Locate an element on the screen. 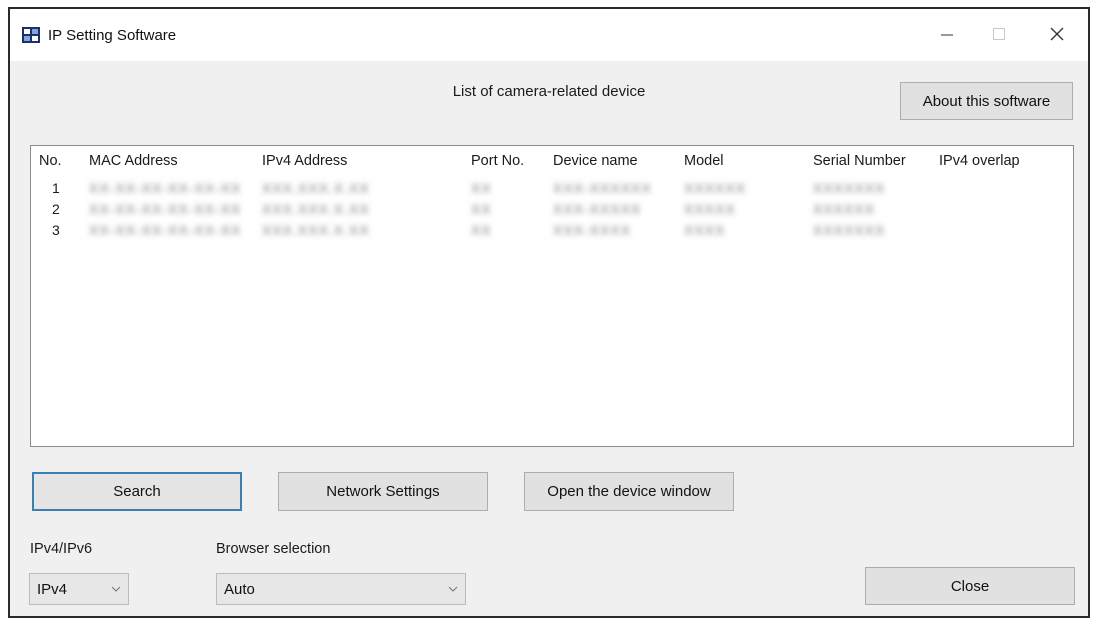 This screenshot has width=1101, height=626. maximize-icon is located at coordinates (999, 36).